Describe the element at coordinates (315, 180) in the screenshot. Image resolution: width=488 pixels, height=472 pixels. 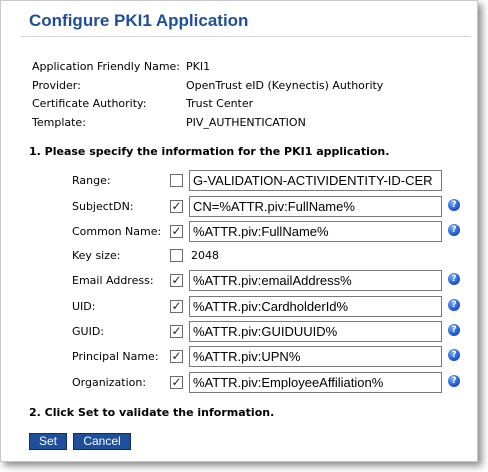
I see `range-input: G-VALIDATION-ACTIVIDENTITY-ID-CER` at that location.